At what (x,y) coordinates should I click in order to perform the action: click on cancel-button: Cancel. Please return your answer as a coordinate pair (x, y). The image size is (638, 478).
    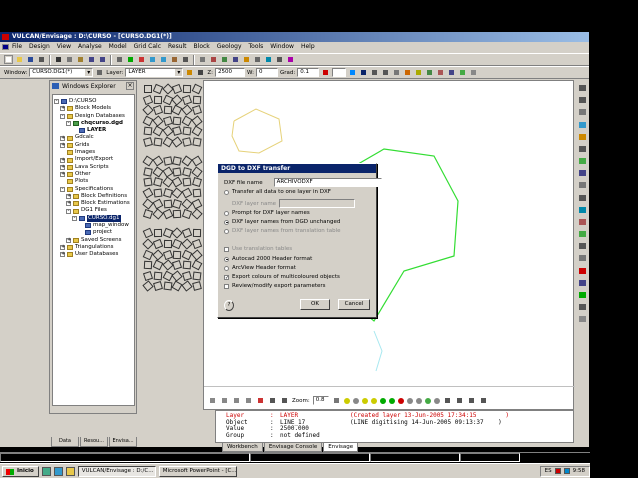
    Looking at the image, I should click on (354, 304).